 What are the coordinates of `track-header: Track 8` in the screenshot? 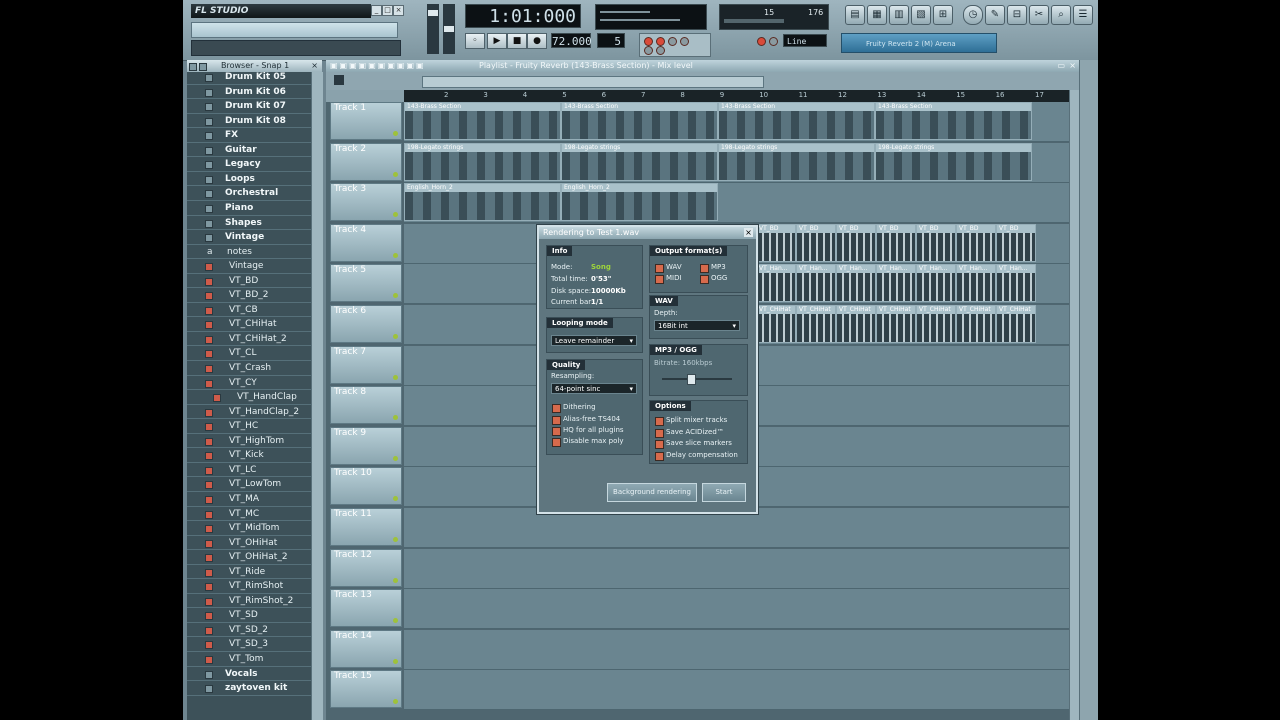 It's located at (366, 405).